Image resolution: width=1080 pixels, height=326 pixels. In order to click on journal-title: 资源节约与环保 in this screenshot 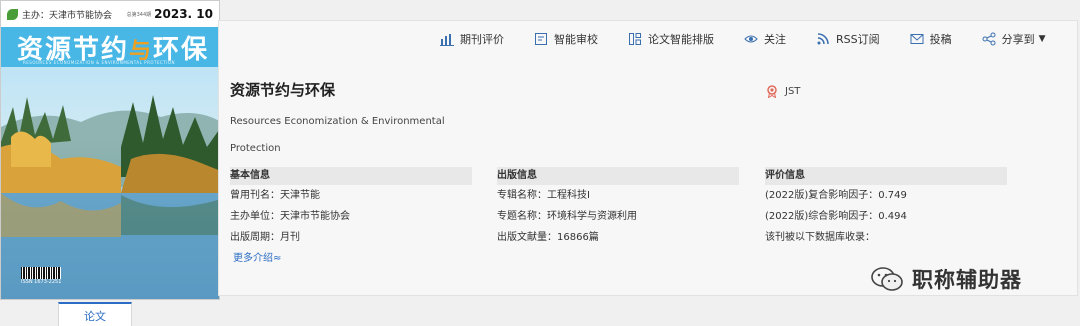, I will do `click(283, 90)`.